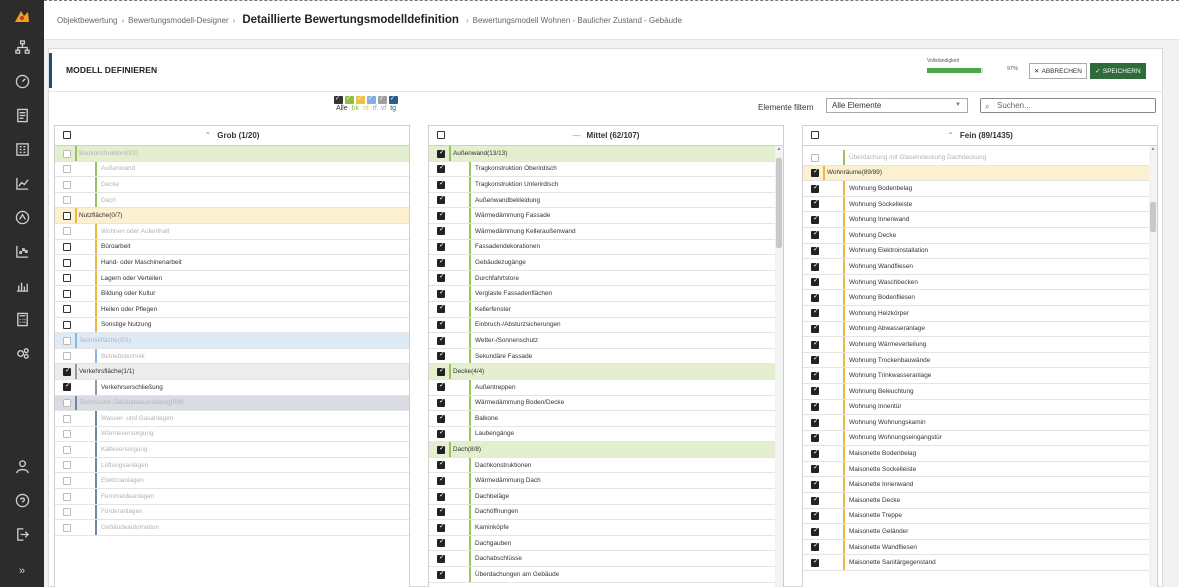 The width and height of the screenshot is (1179, 587). What do you see at coordinates (232, 434) in the screenshot?
I see `list-item: Wärmeversorgung` at bounding box center [232, 434].